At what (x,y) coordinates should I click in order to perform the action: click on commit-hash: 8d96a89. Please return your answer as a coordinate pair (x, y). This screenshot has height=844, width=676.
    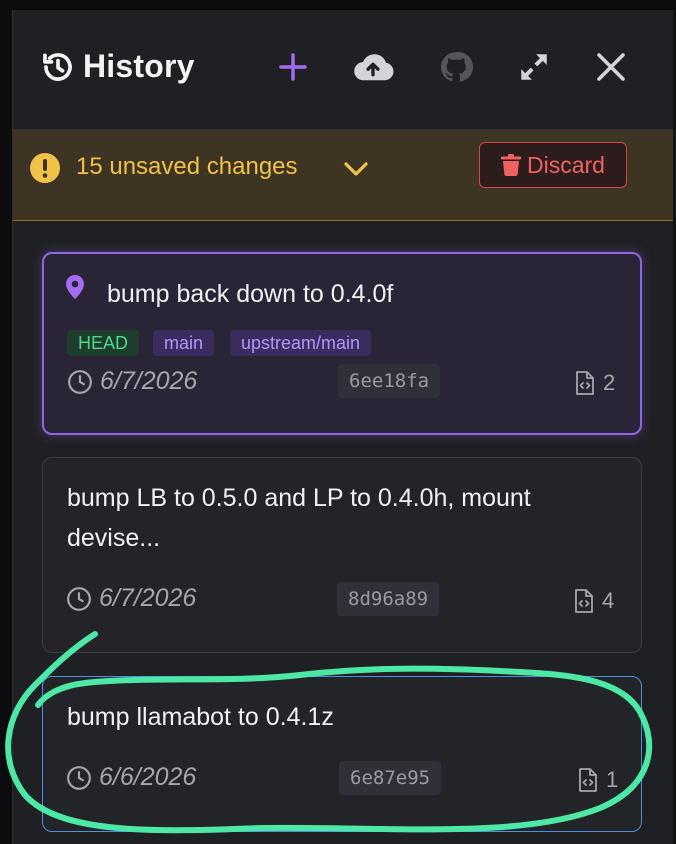
    Looking at the image, I should click on (388, 599).